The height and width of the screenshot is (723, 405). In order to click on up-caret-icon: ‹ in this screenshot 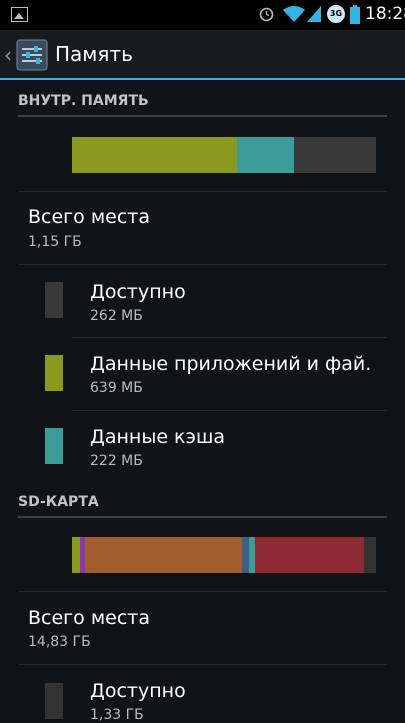, I will do `click(8, 55)`.